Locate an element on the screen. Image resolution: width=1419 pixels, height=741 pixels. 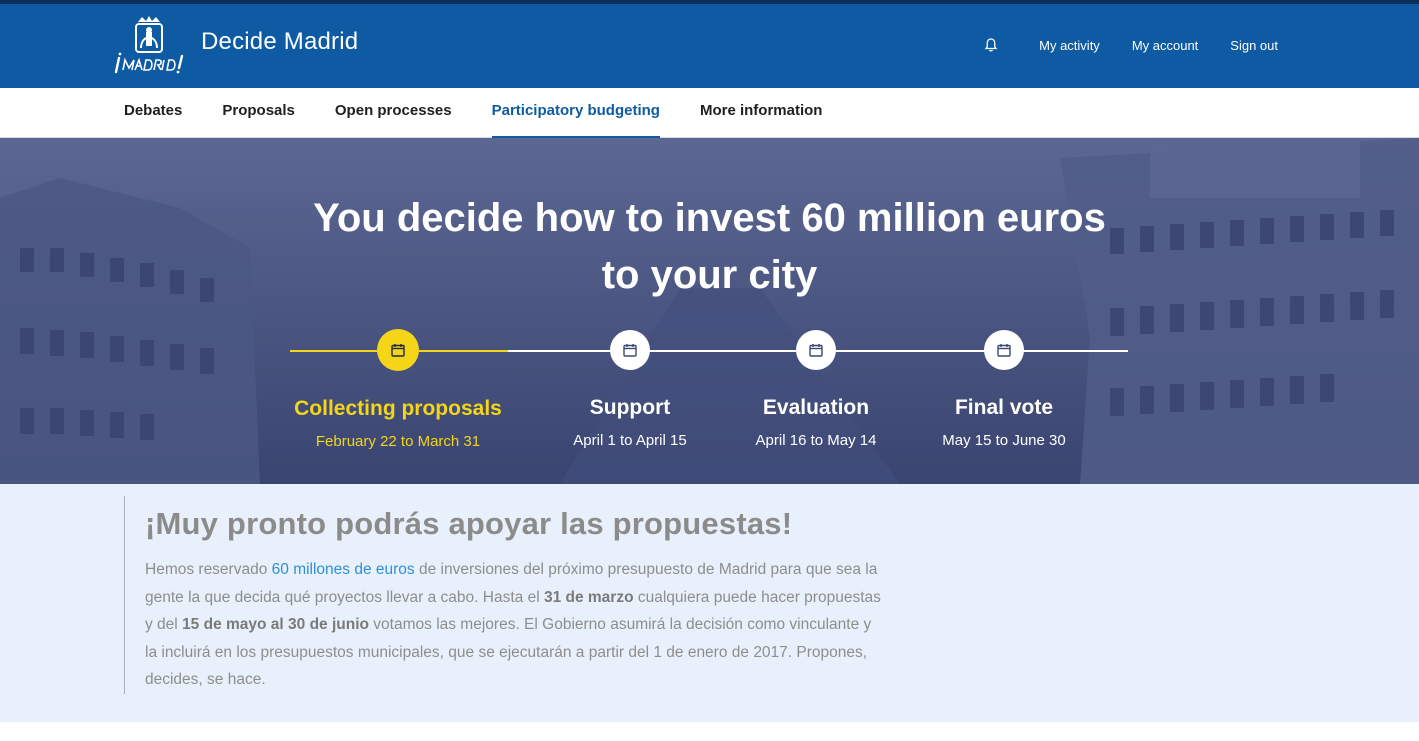
phase-dates: May 15 to June 30 is located at coordinates (1004, 440).